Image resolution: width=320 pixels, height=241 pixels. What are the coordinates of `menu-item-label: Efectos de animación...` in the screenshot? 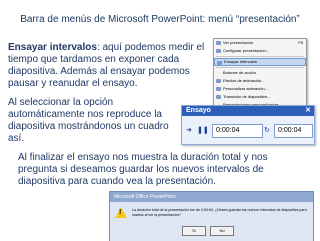 It's located at (244, 80).